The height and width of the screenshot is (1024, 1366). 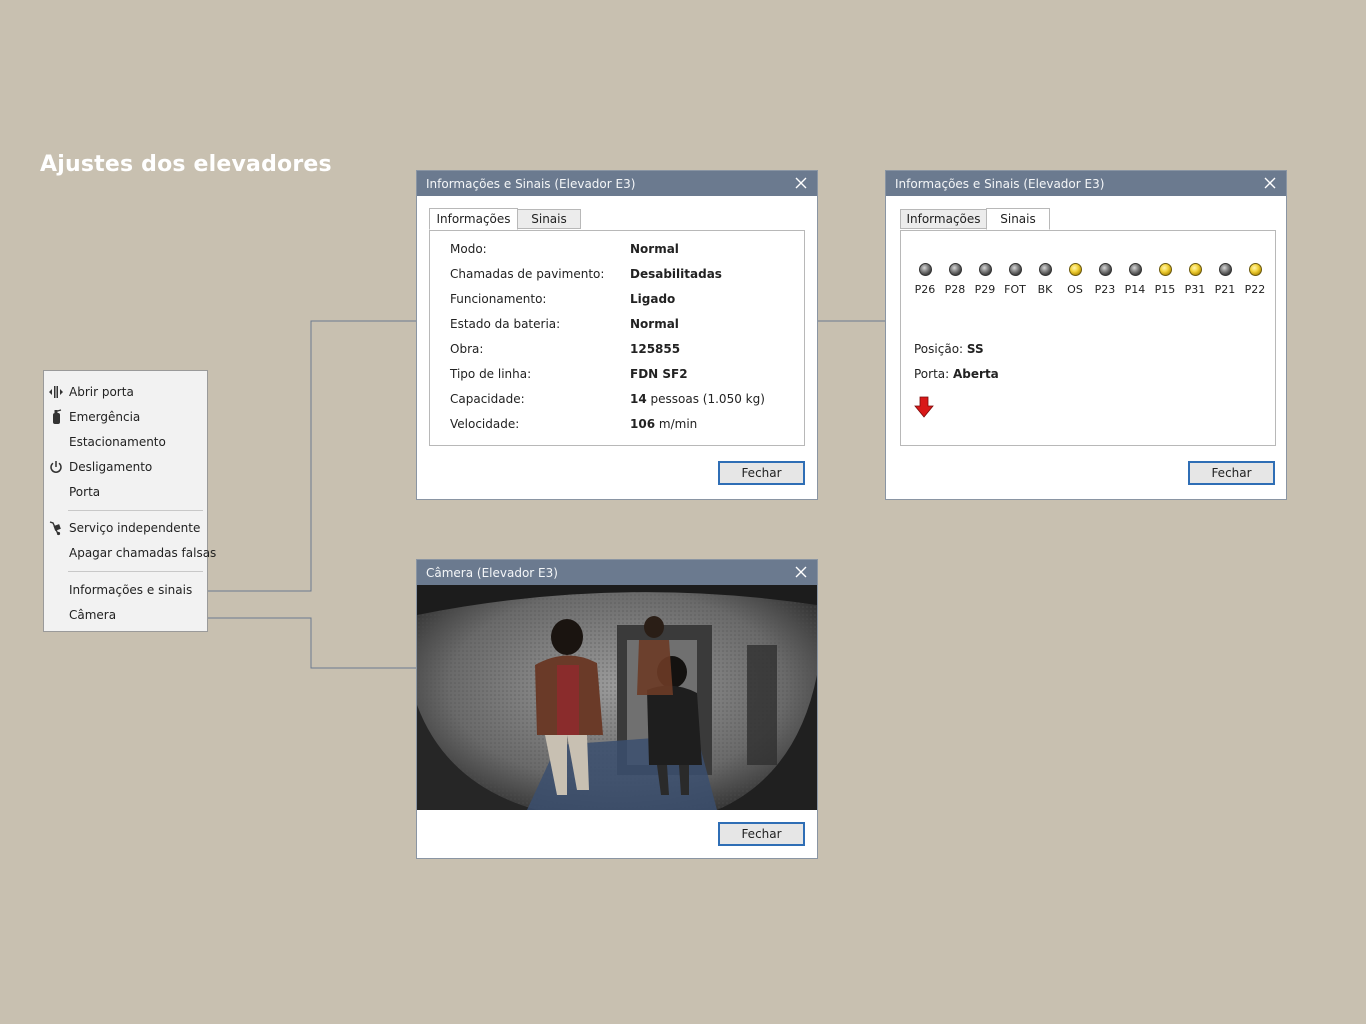 What do you see at coordinates (1075, 289) in the screenshot?
I see `signal-label: OS` at bounding box center [1075, 289].